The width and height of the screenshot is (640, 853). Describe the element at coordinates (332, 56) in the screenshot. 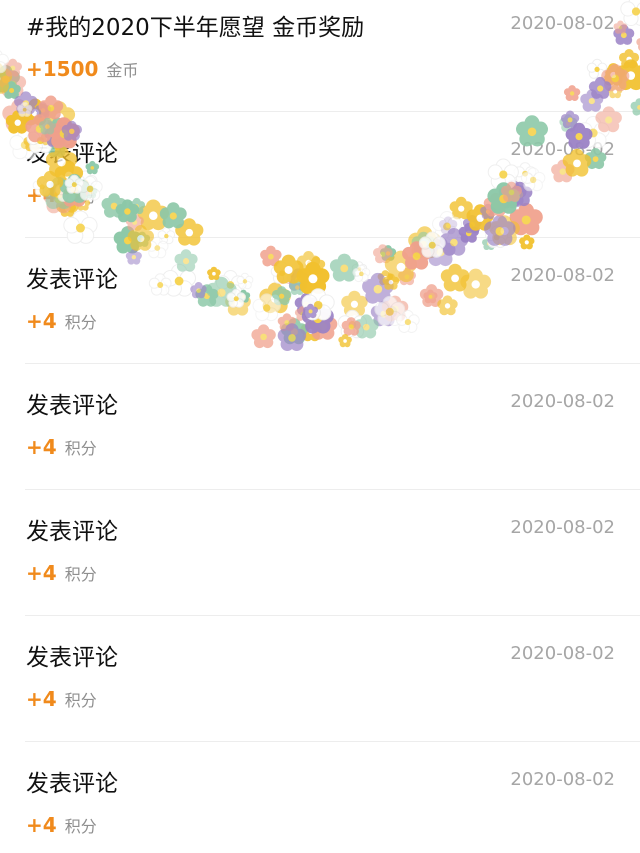

I see `reward-record-row: #我的2020下半年愿望 金币奖励 2020-08-02 +1500 金币` at that location.